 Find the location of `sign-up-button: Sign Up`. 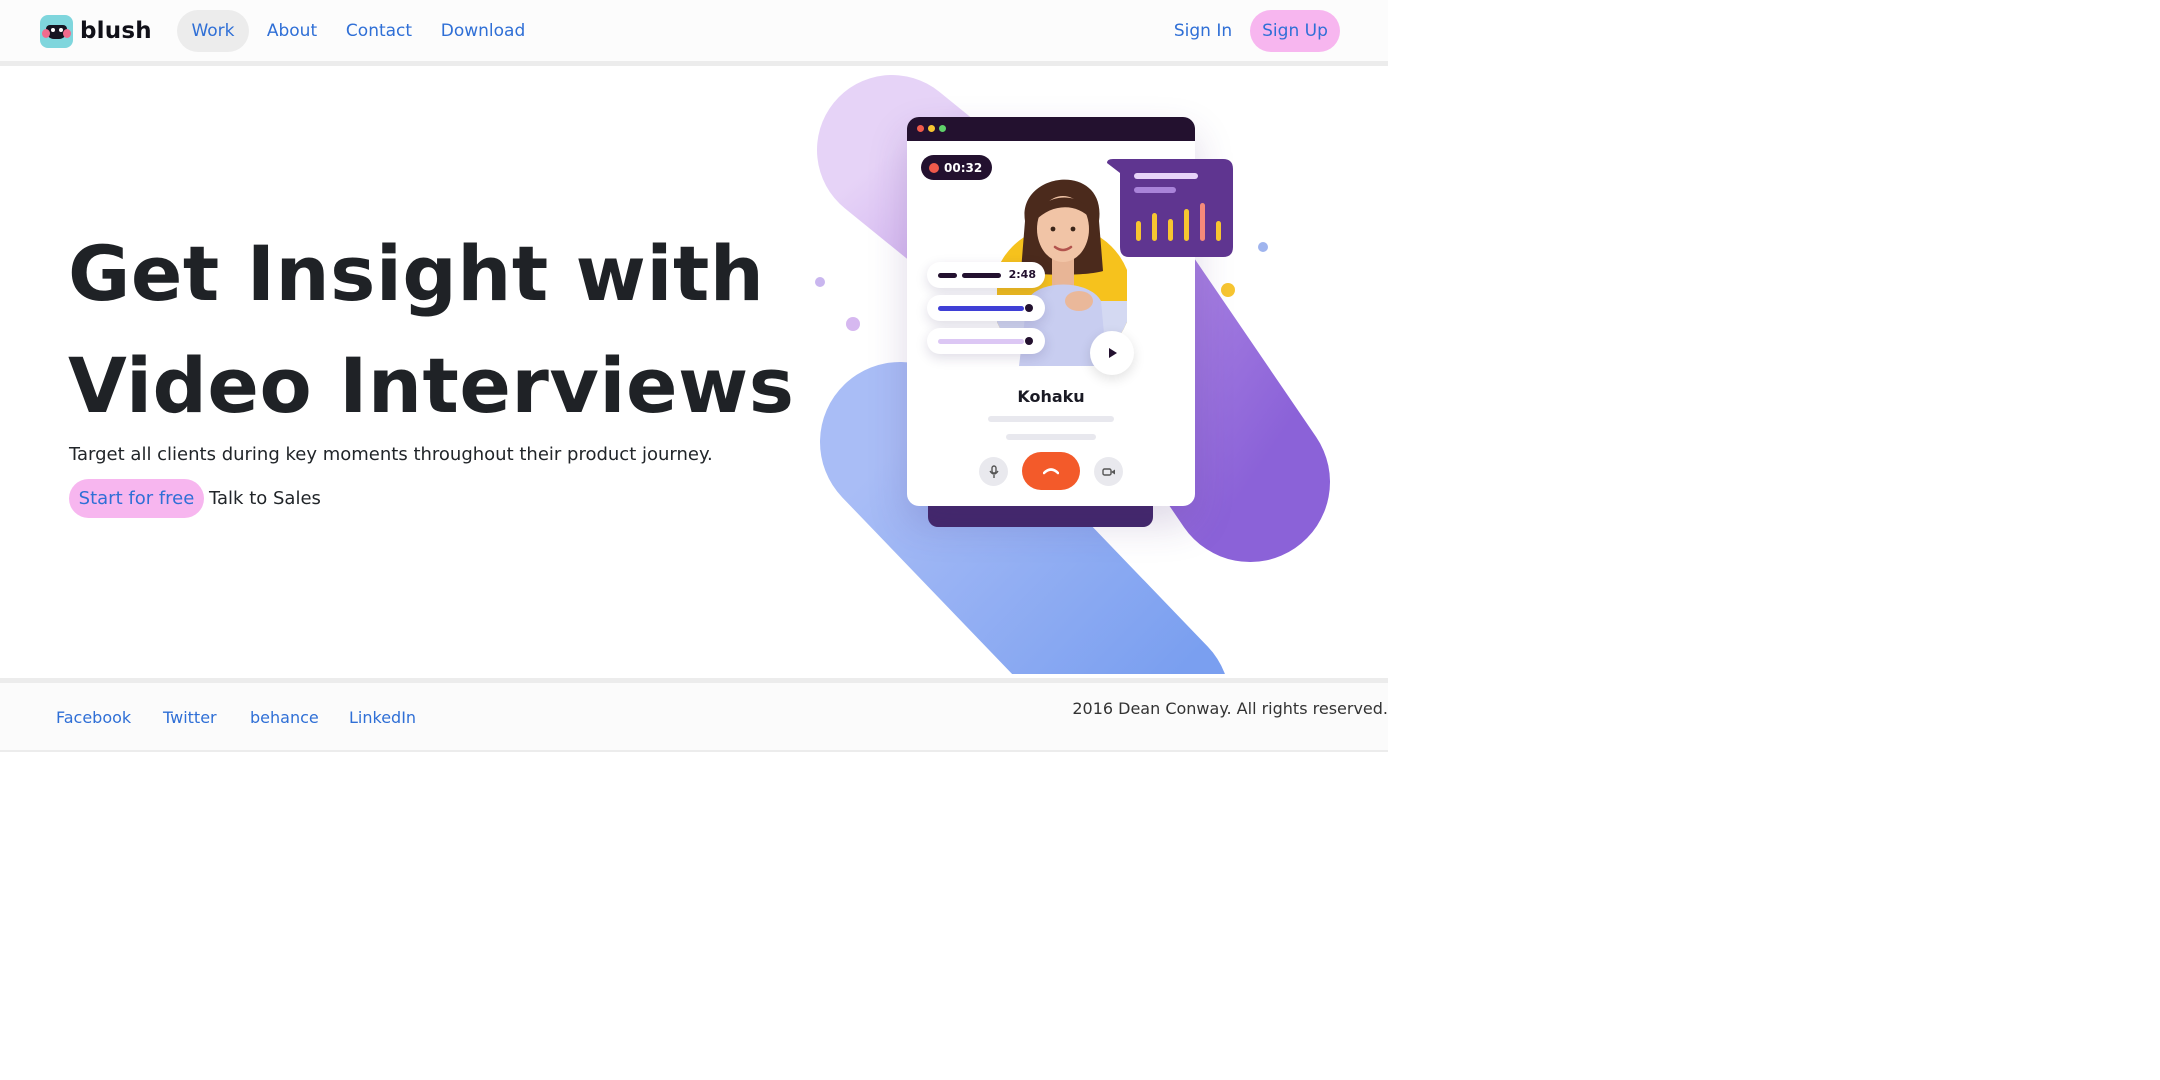

sign-up-button: Sign Up is located at coordinates (1295, 31).